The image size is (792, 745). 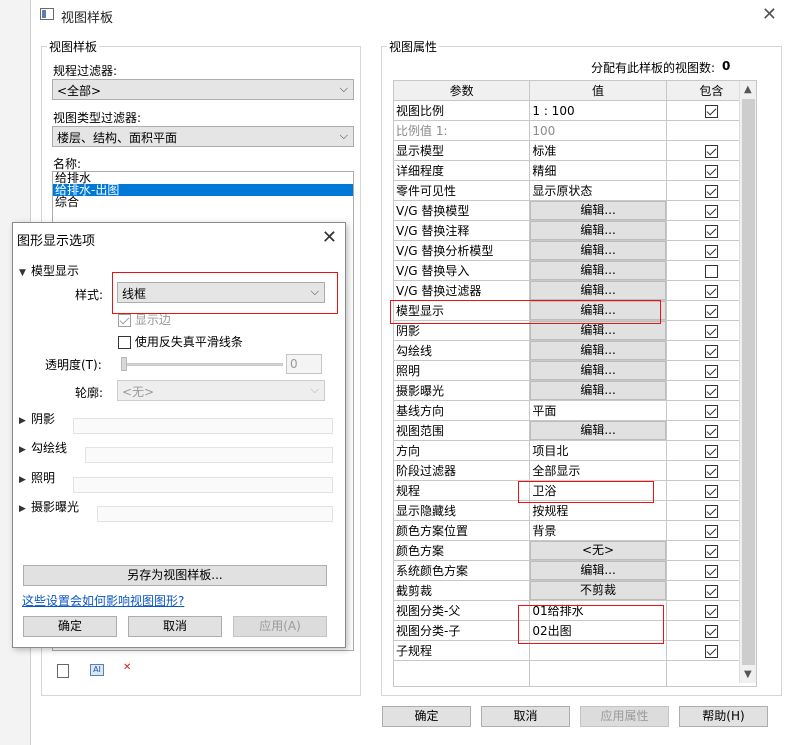 I want to click on table-row: 视图分类-子 02出图, so click(x=575, y=630).